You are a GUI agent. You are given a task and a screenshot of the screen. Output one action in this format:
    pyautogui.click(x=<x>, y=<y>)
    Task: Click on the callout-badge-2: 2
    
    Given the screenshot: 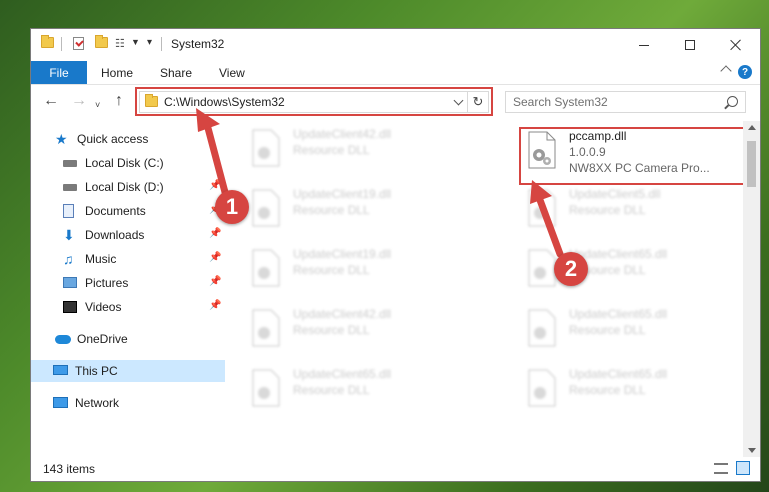 What is the action you would take?
    pyautogui.click(x=571, y=269)
    